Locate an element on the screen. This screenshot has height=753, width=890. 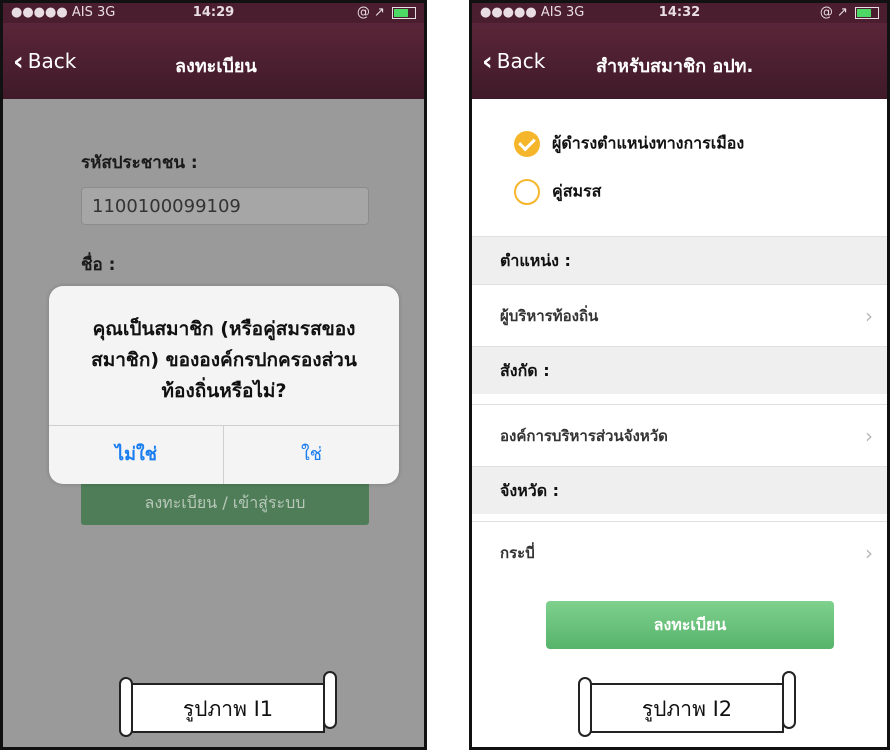
affiliation-heading: สังกัด : is located at coordinates (679, 370).